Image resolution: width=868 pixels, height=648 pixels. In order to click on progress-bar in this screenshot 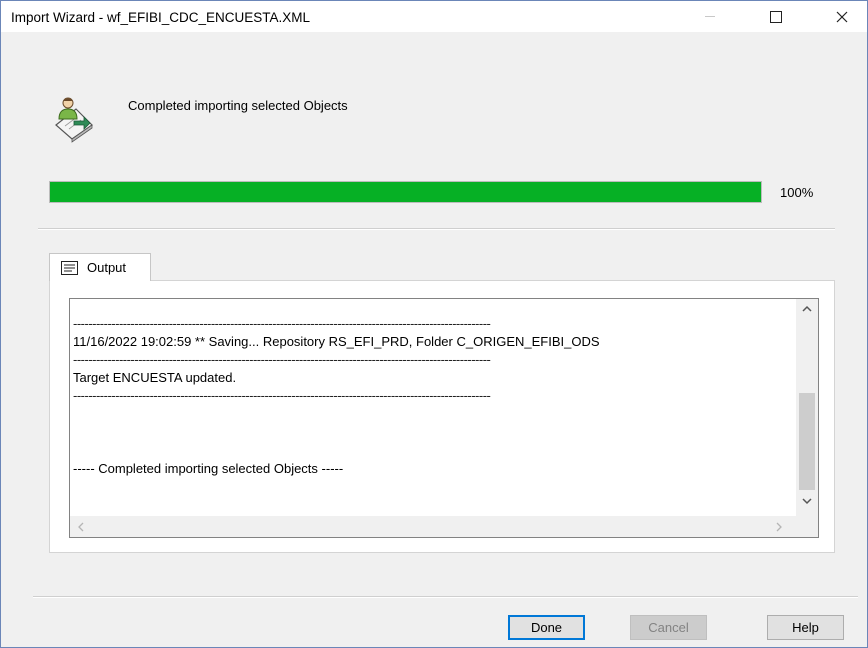, I will do `click(405, 192)`.